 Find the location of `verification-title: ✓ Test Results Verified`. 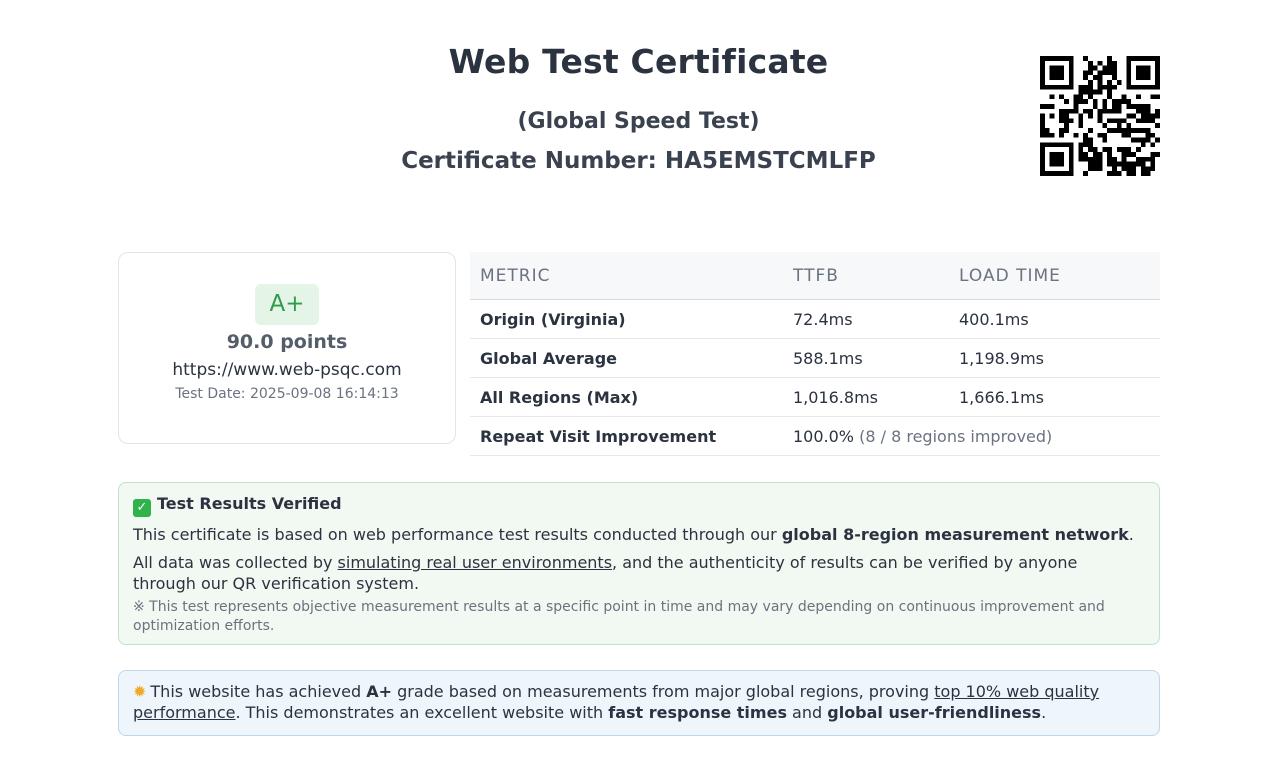

verification-title: ✓ Test Results Verified is located at coordinates (639, 505).